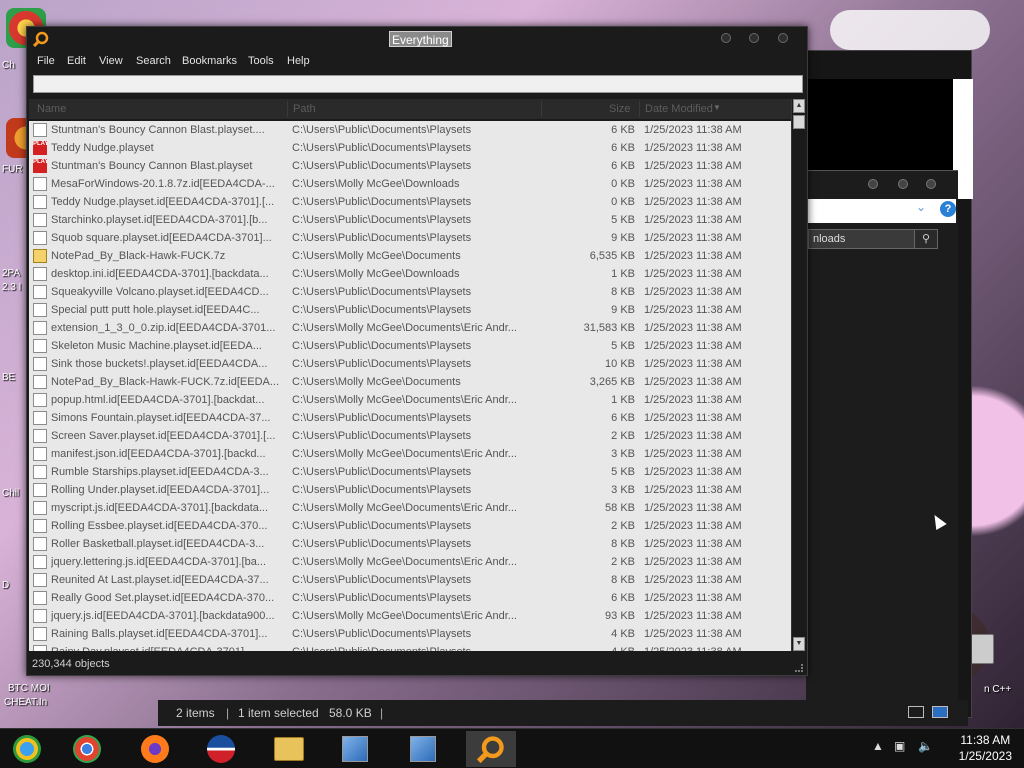 The width and height of the screenshot is (1024, 768). What do you see at coordinates (76, 61) in the screenshot?
I see `menu-edit: Edit` at bounding box center [76, 61].